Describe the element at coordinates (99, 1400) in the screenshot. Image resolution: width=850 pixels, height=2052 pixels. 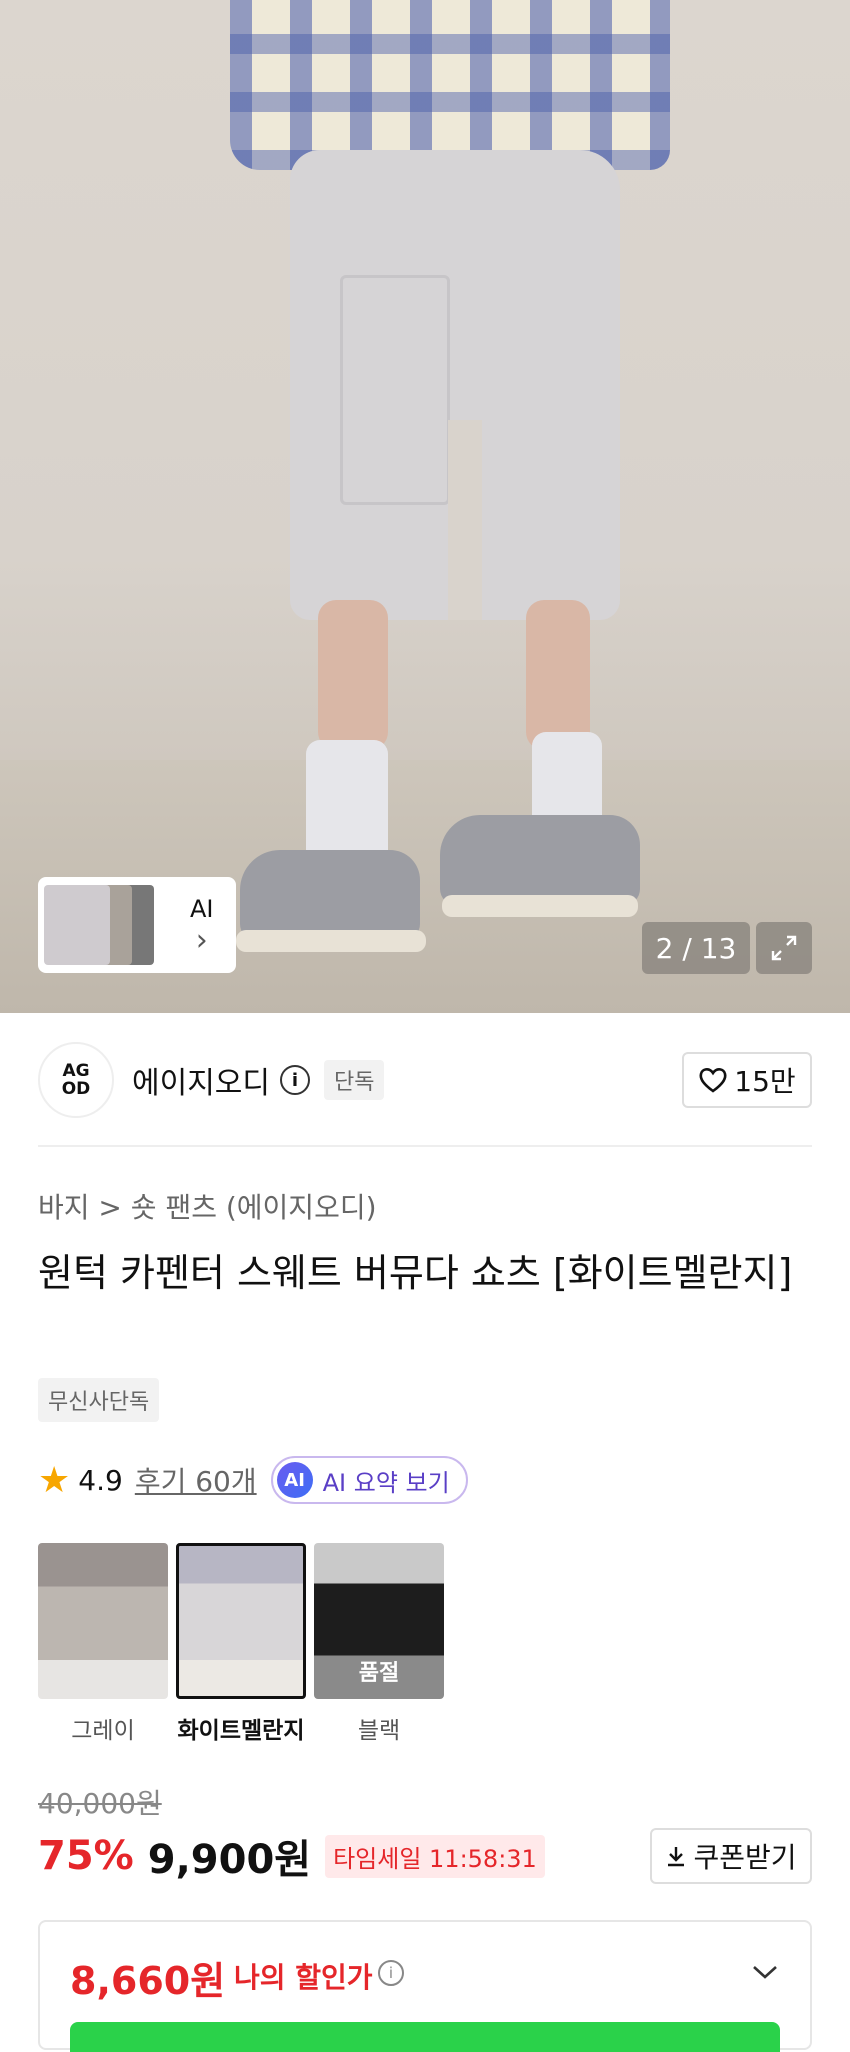
I see `exclusive-tag: 무신사단독` at that location.